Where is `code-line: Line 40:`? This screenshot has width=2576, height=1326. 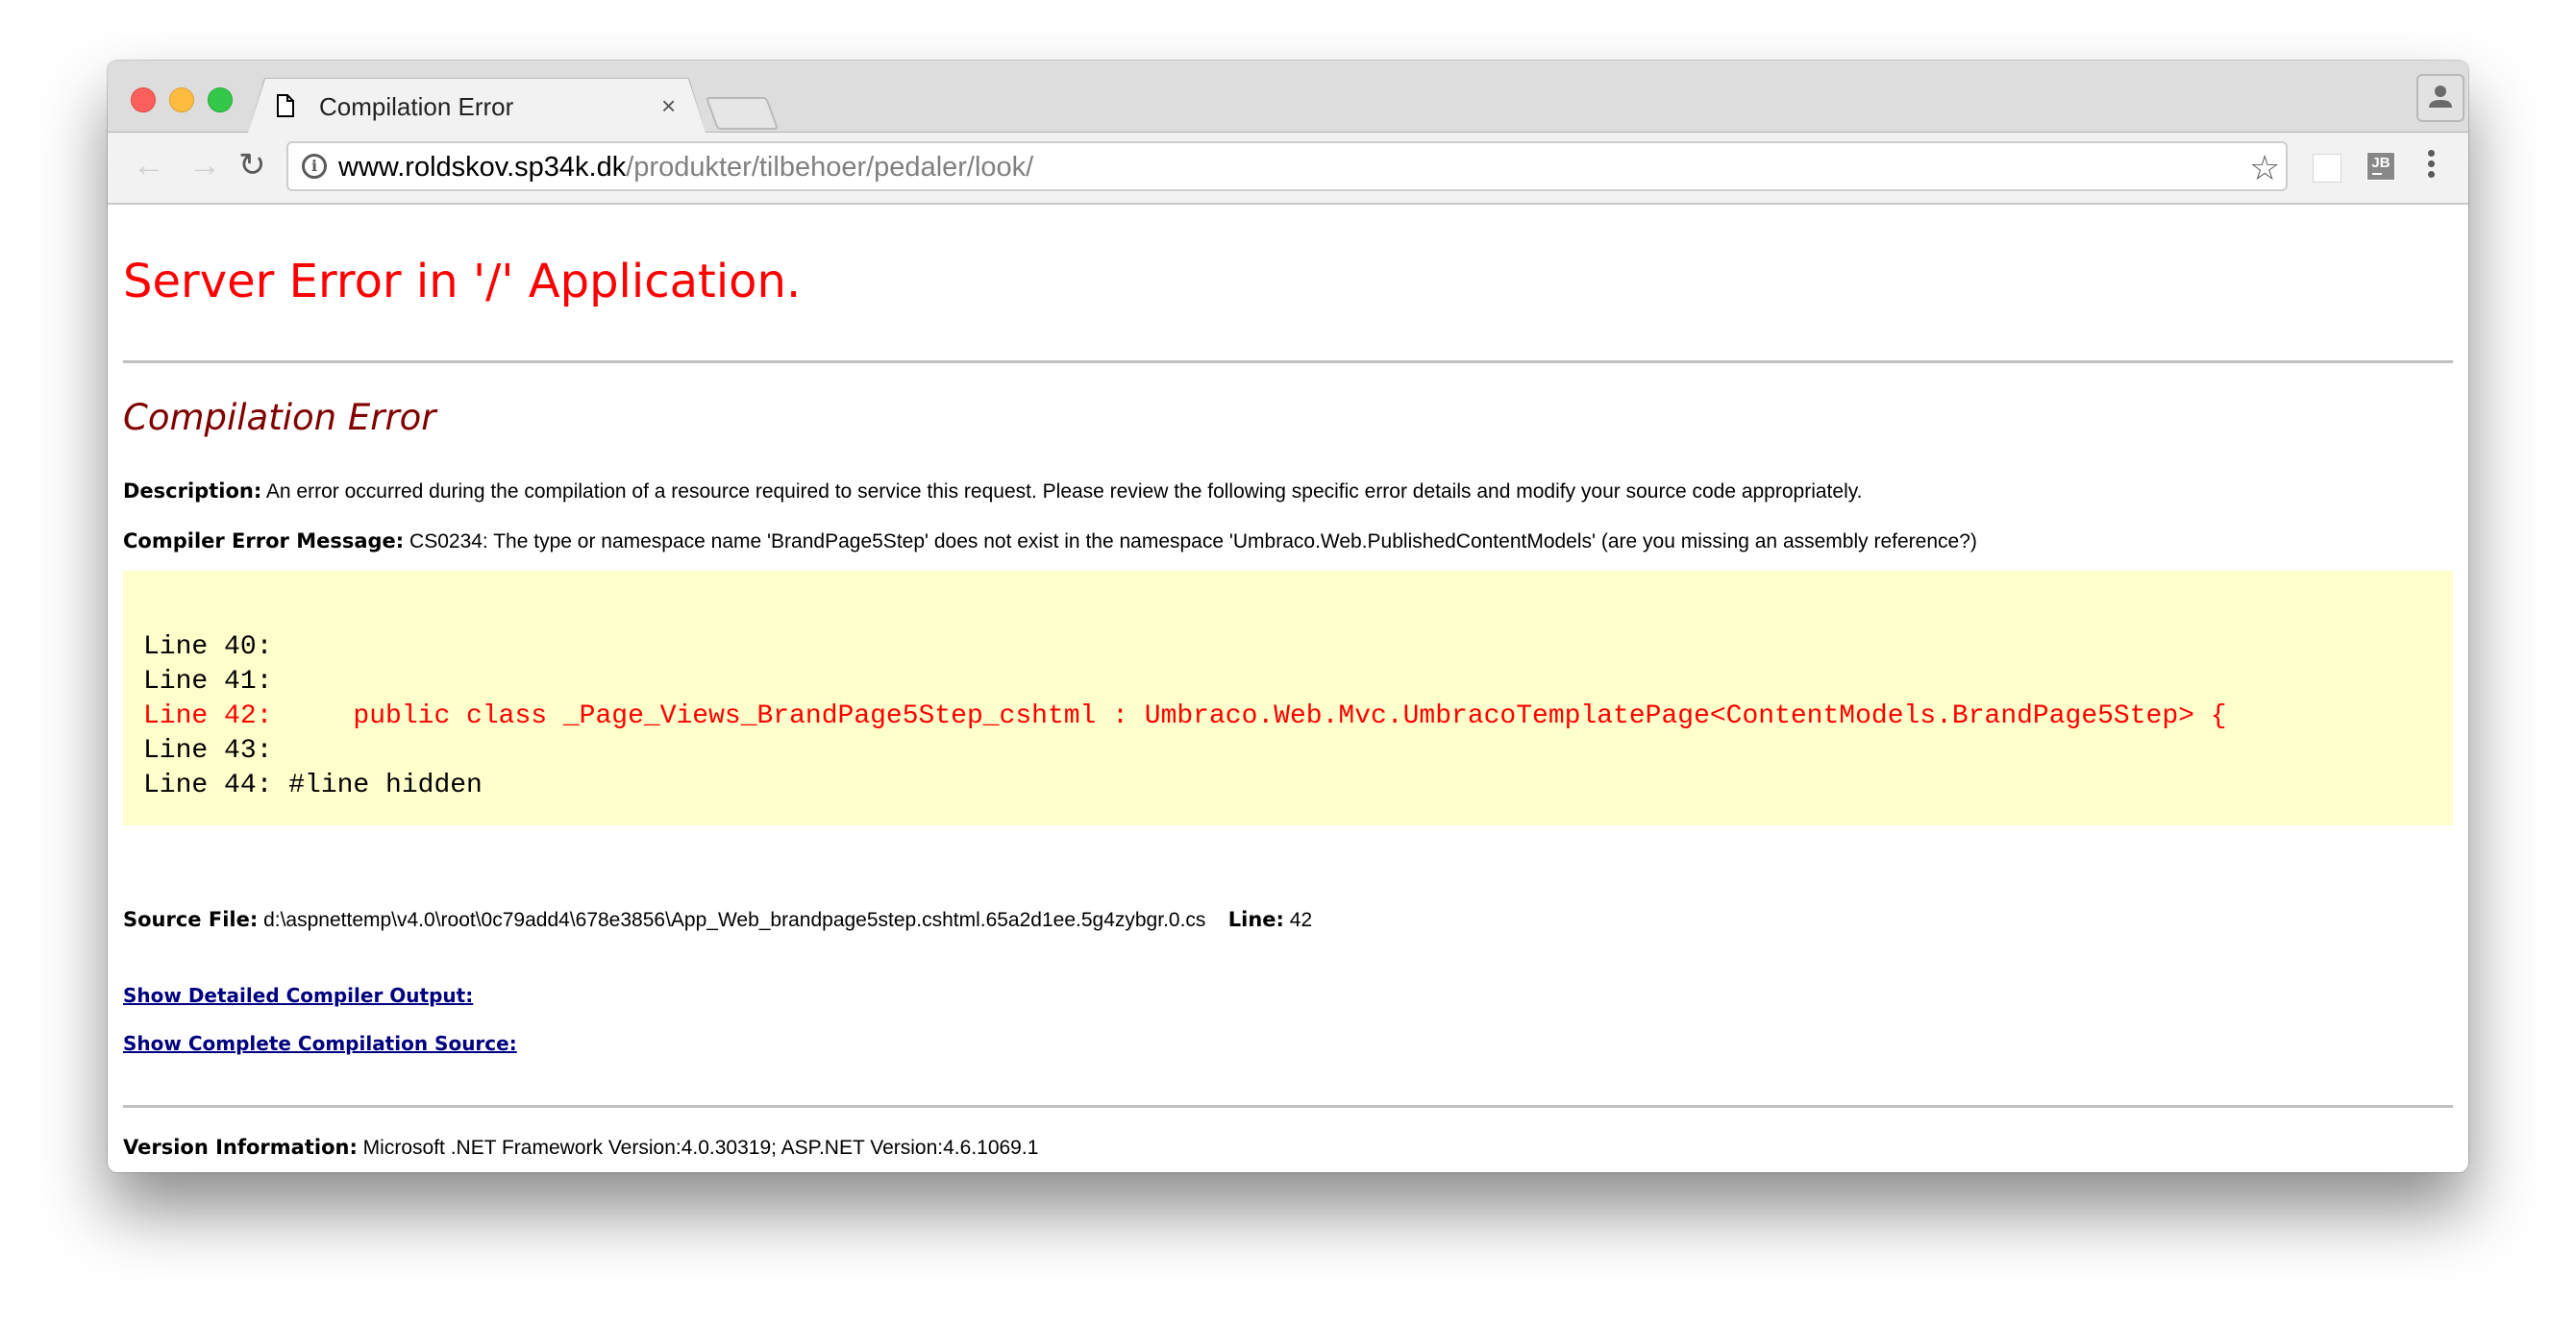 code-line: Line 40: is located at coordinates (208, 647).